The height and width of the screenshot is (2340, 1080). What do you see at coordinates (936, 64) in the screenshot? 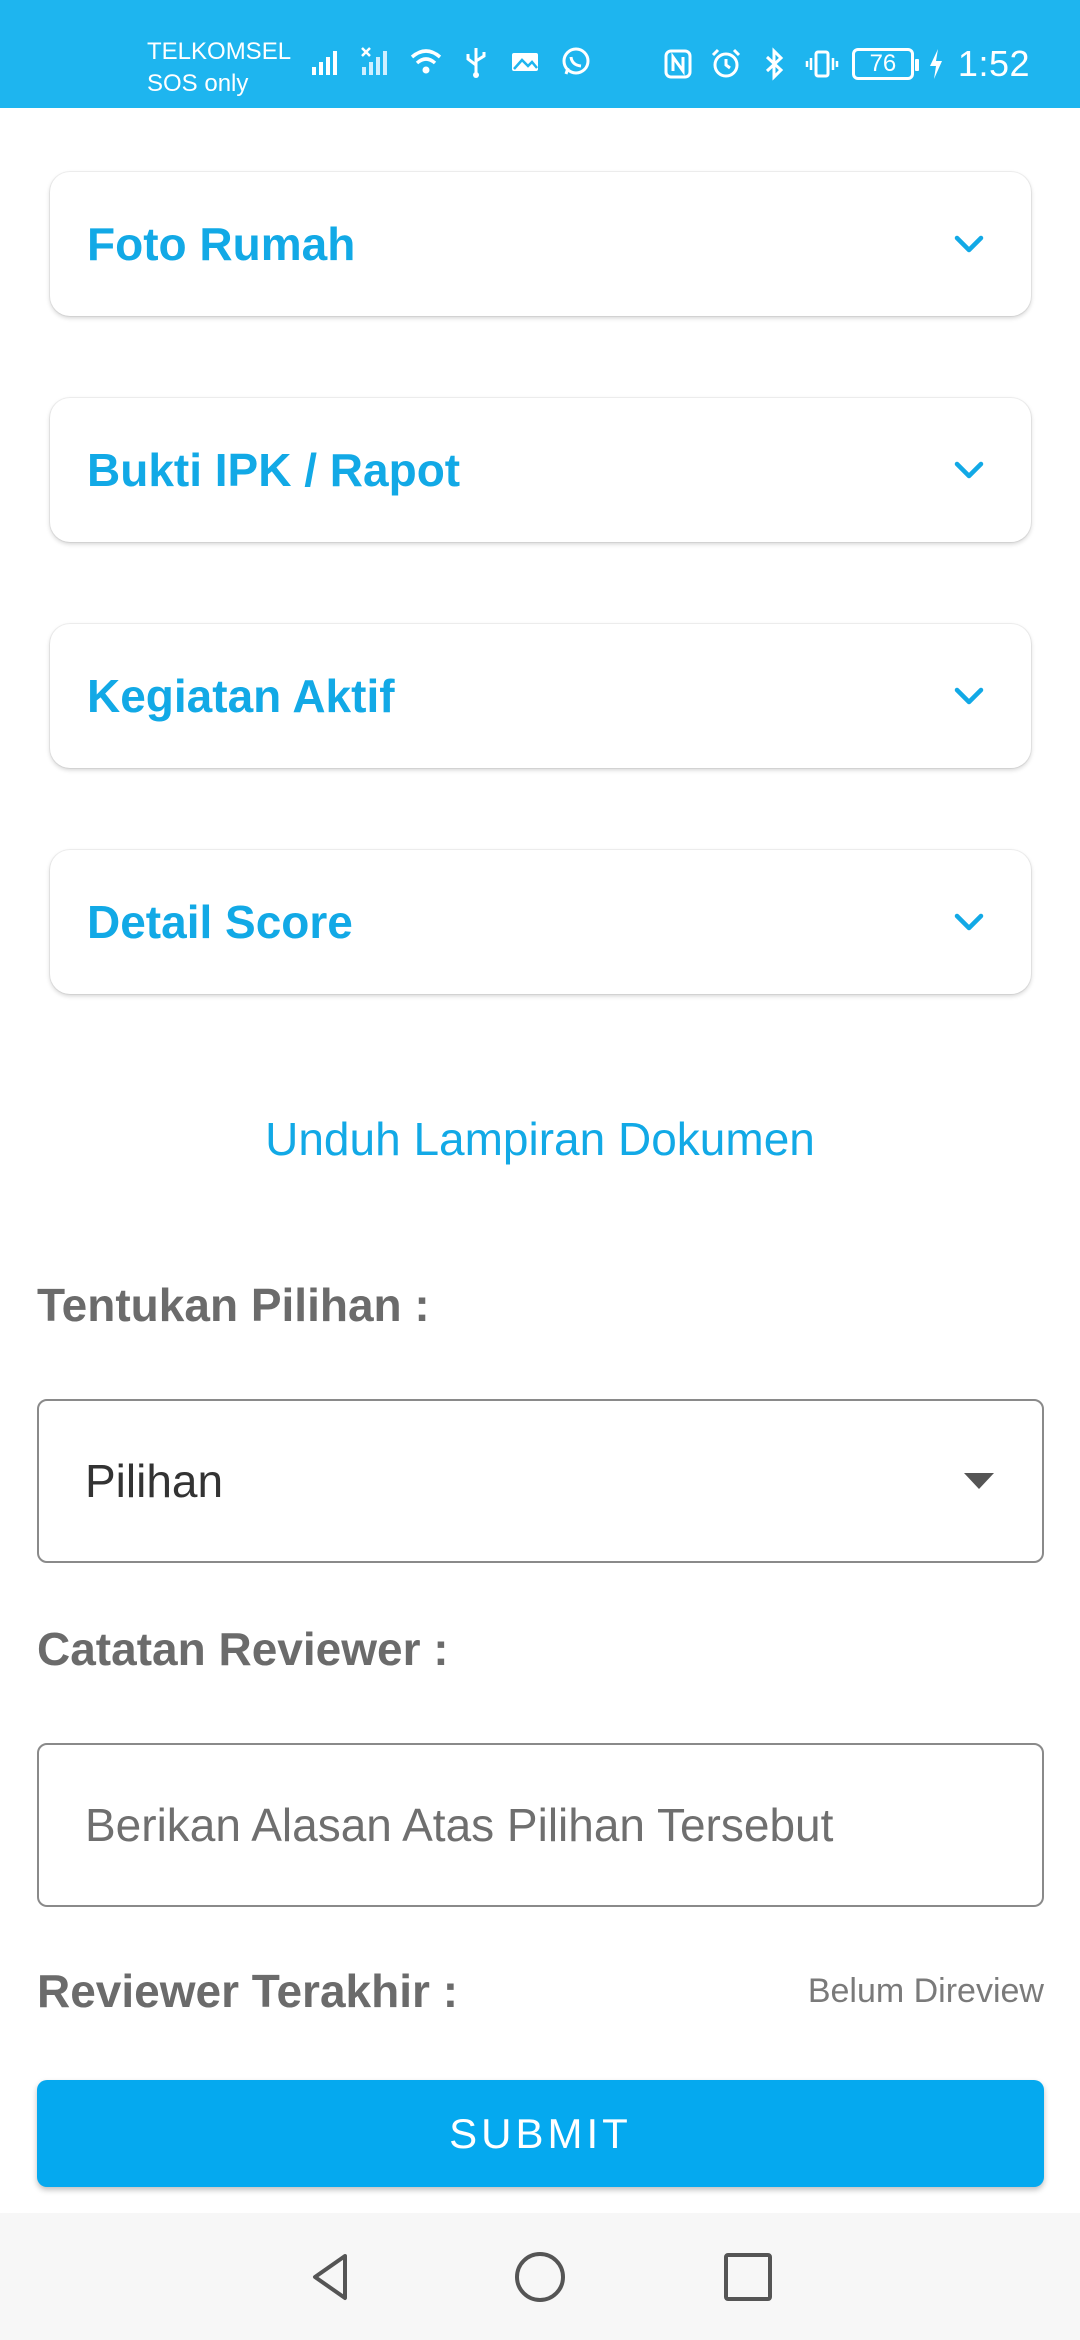
I see `charging-icon` at bounding box center [936, 64].